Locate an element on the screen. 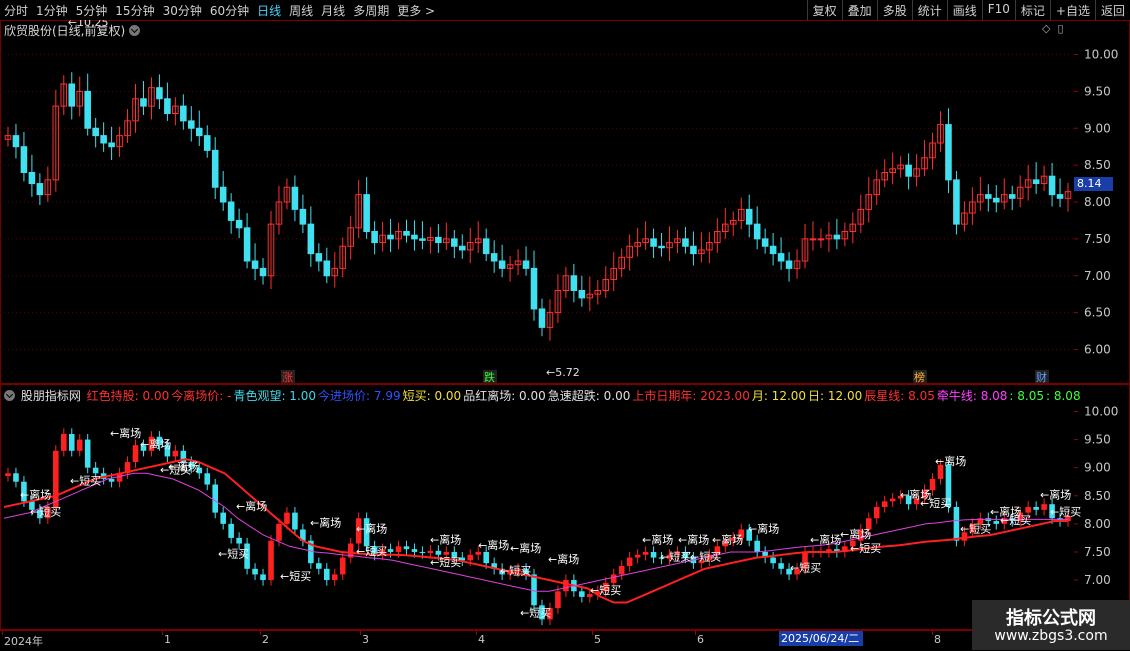 This screenshot has width=1130, height=651. watermark-url: www.zbgs3.com is located at coordinates (1051, 636).